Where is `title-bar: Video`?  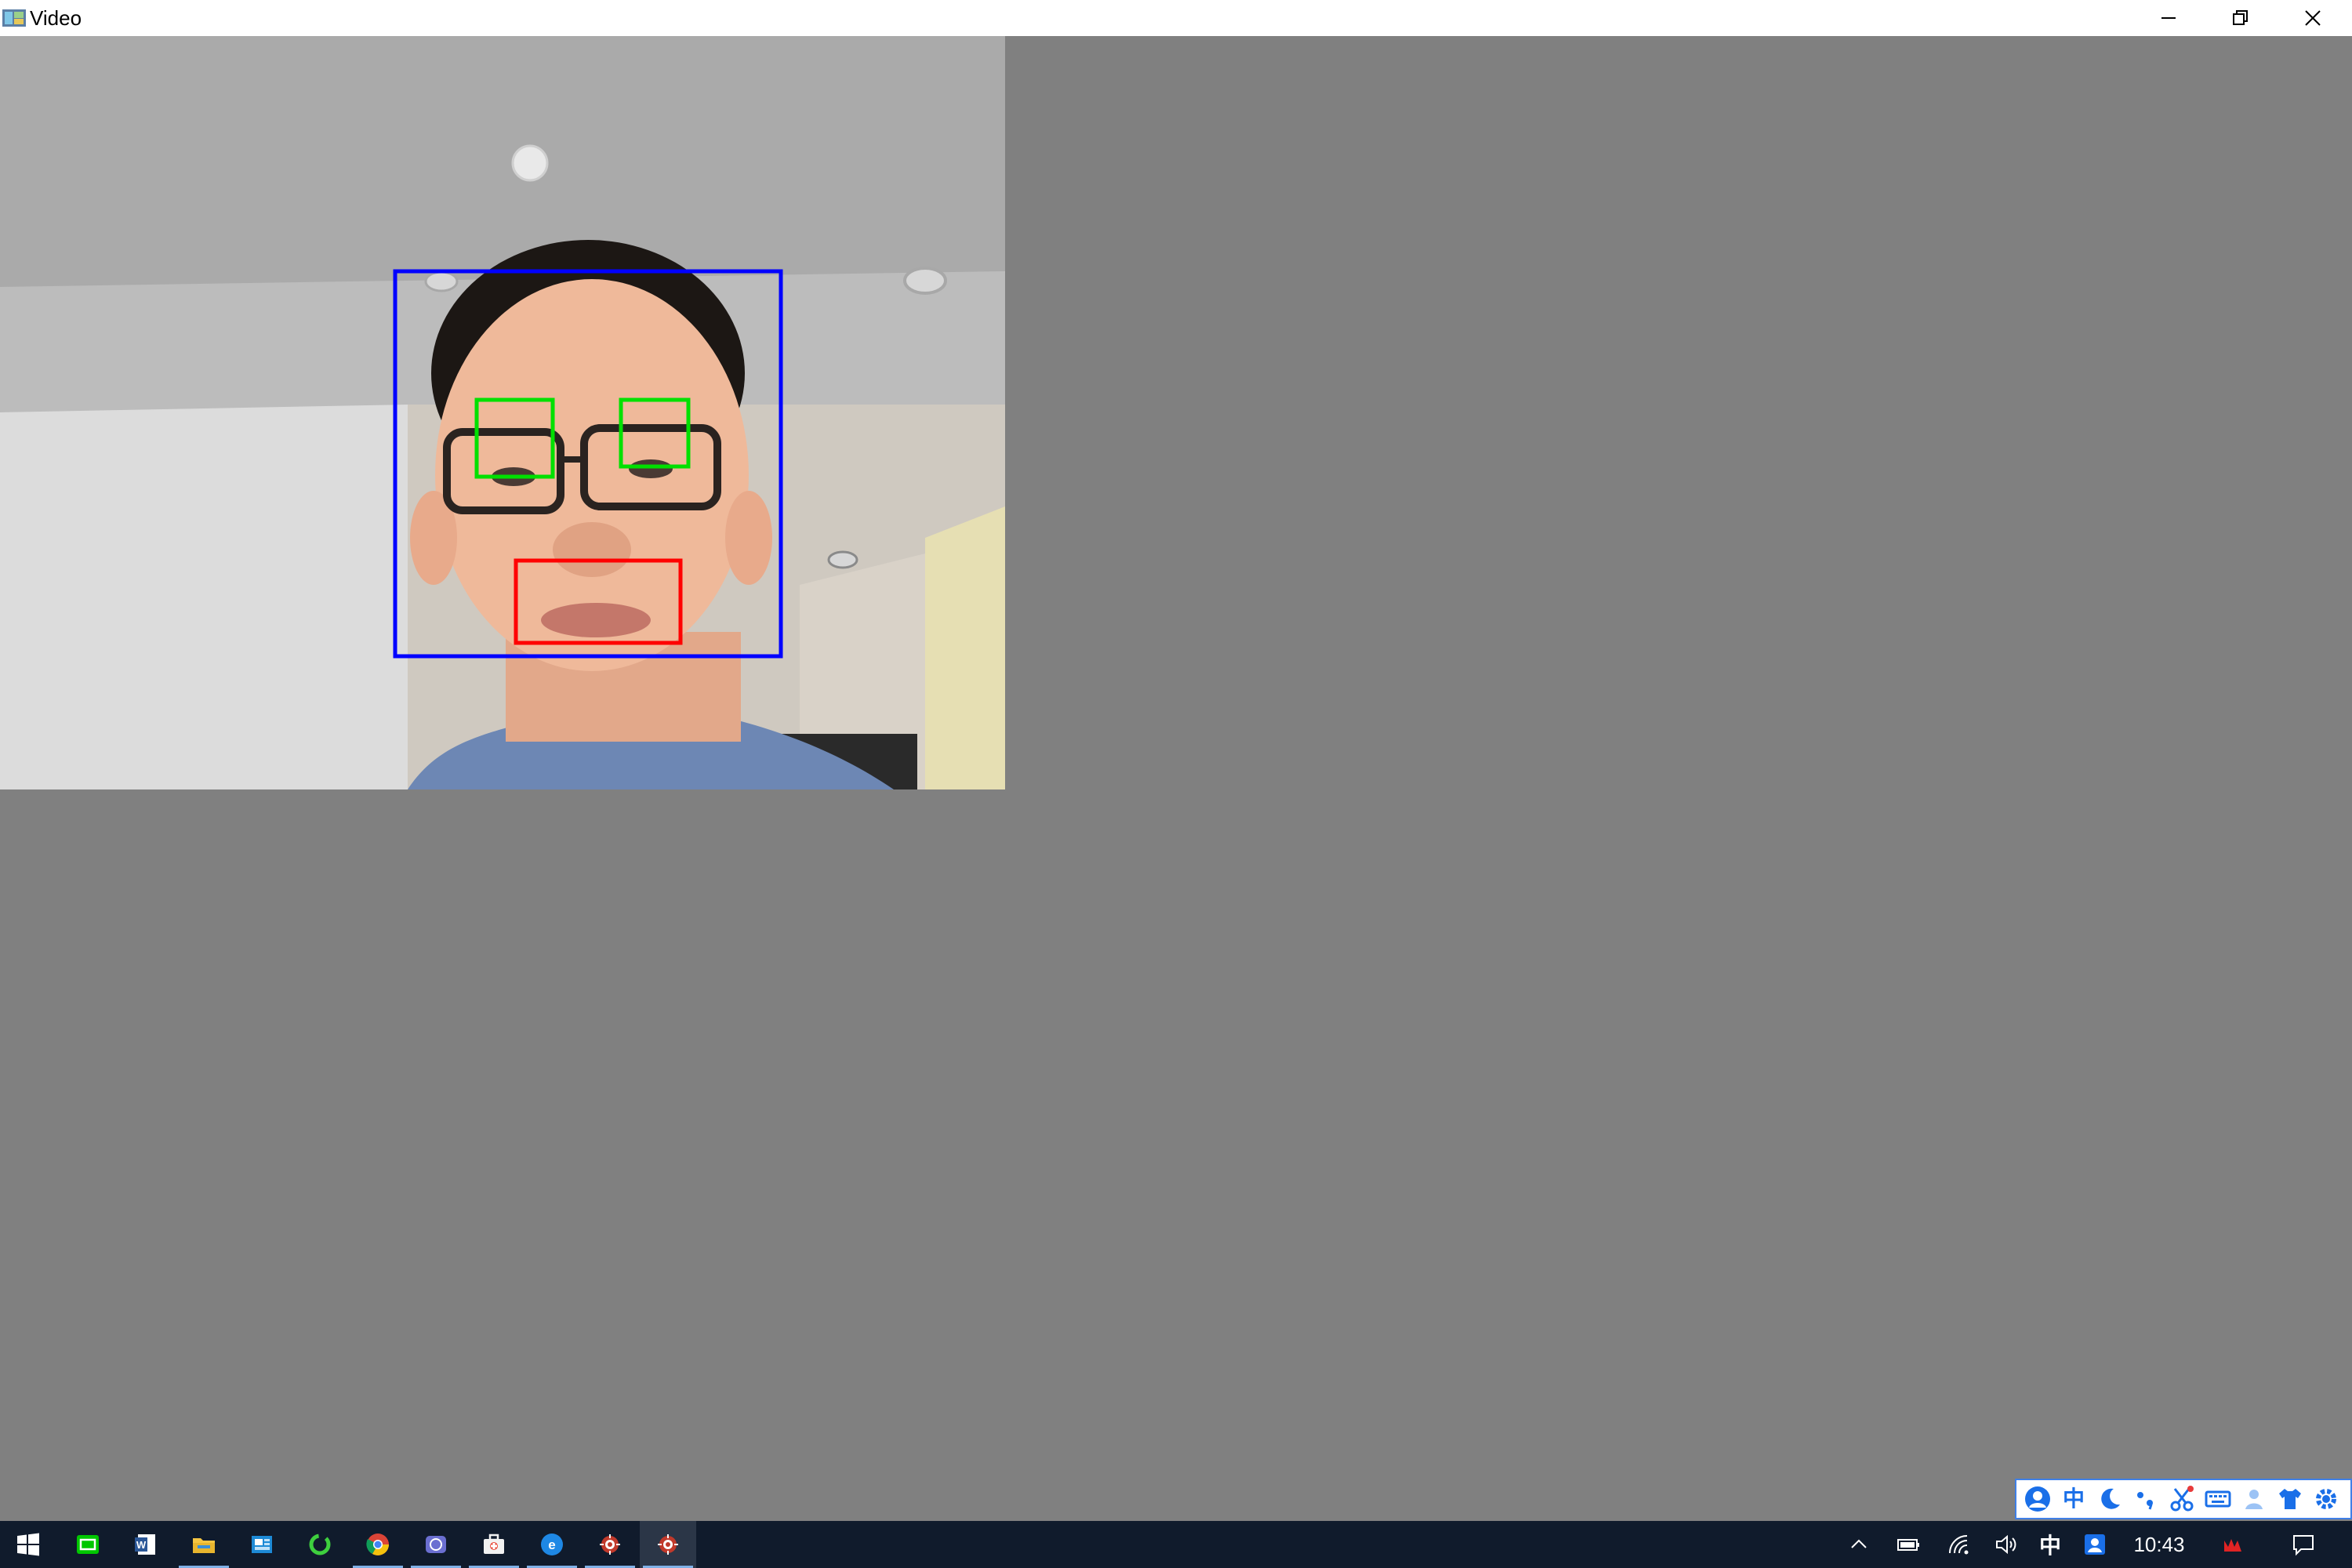 title-bar: Video is located at coordinates (1176, 18).